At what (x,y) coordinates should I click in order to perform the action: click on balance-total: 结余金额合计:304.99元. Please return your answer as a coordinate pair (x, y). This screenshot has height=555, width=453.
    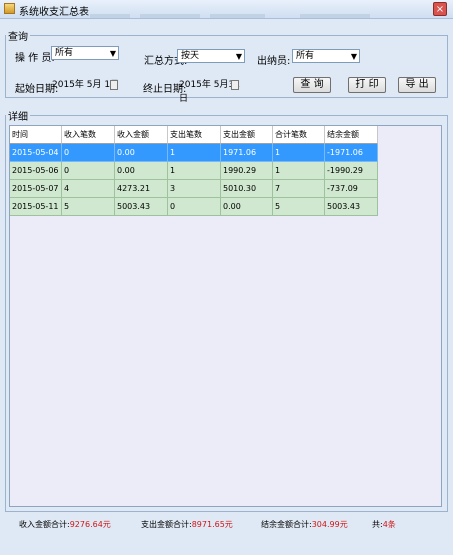
    Looking at the image, I should click on (304, 524).